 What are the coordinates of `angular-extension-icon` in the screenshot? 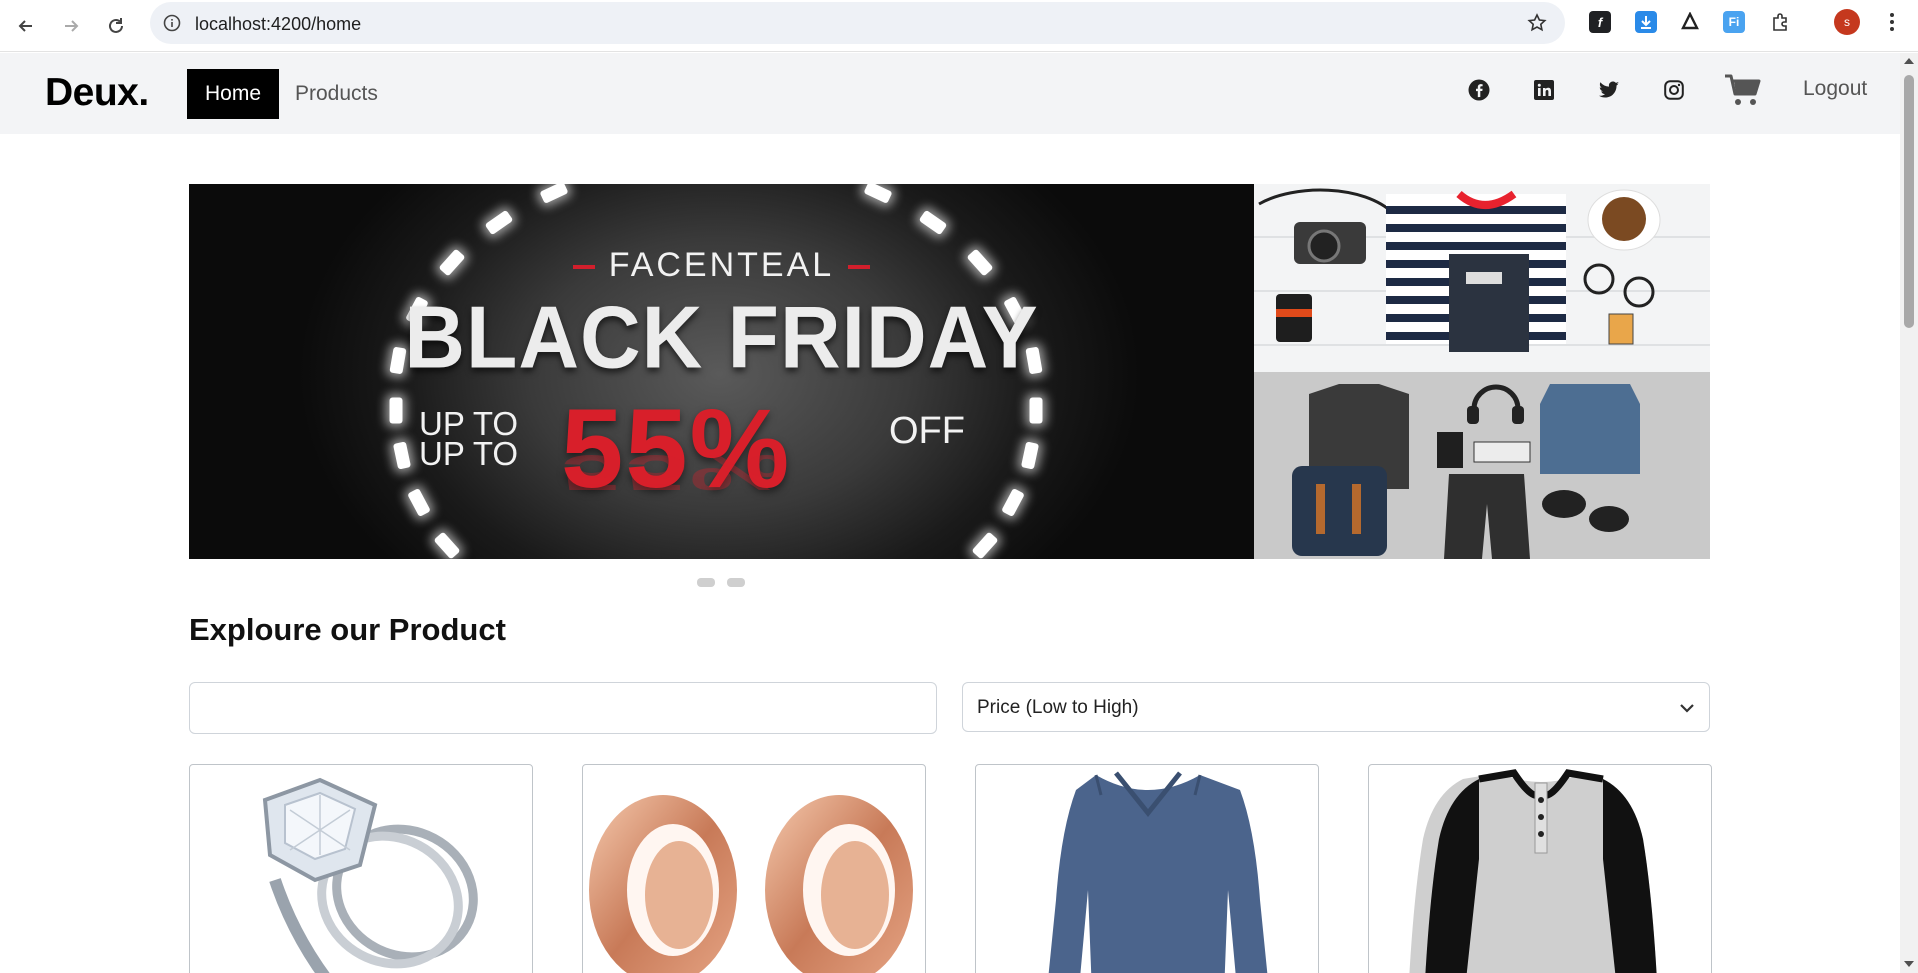 It's located at (1690, 22).